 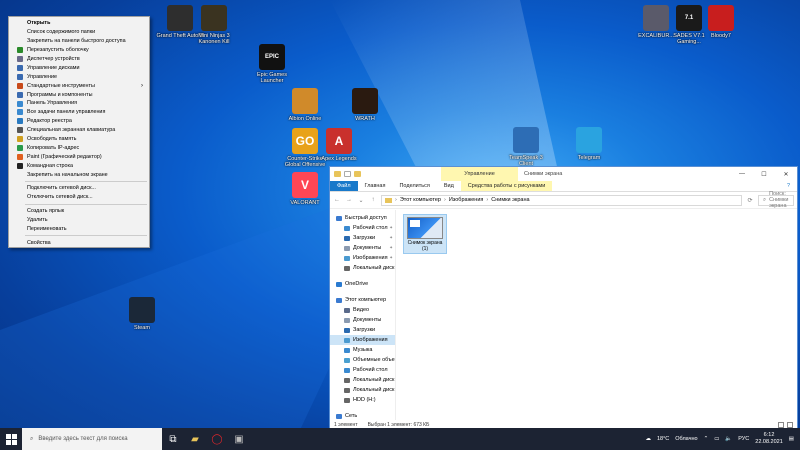 I want to click on context-menu-item: Диспетчер устройств, so click(x=79, y=59).